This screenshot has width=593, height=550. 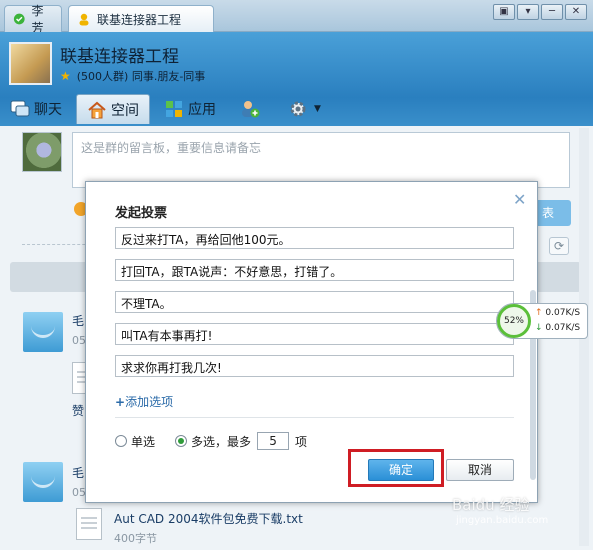 I want to click on multi-choice-label: 多选，最多, so click(x=221, y=441).